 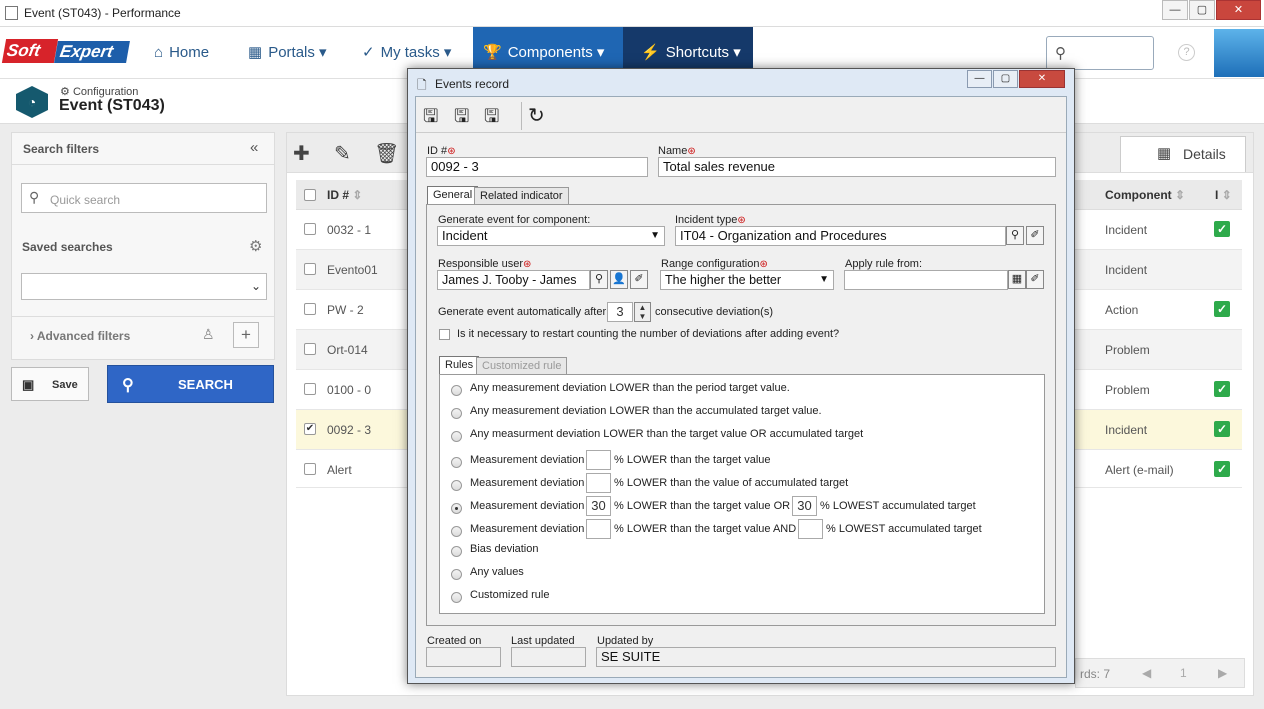 I want to click on search-icon: ⚲, so click(x=1060, y=53).